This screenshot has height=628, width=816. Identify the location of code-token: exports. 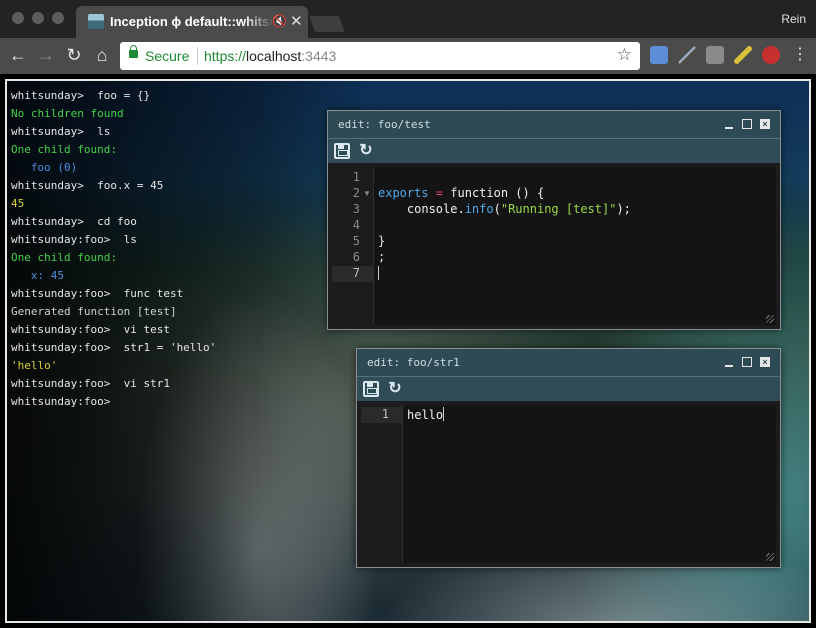
(403, 193).